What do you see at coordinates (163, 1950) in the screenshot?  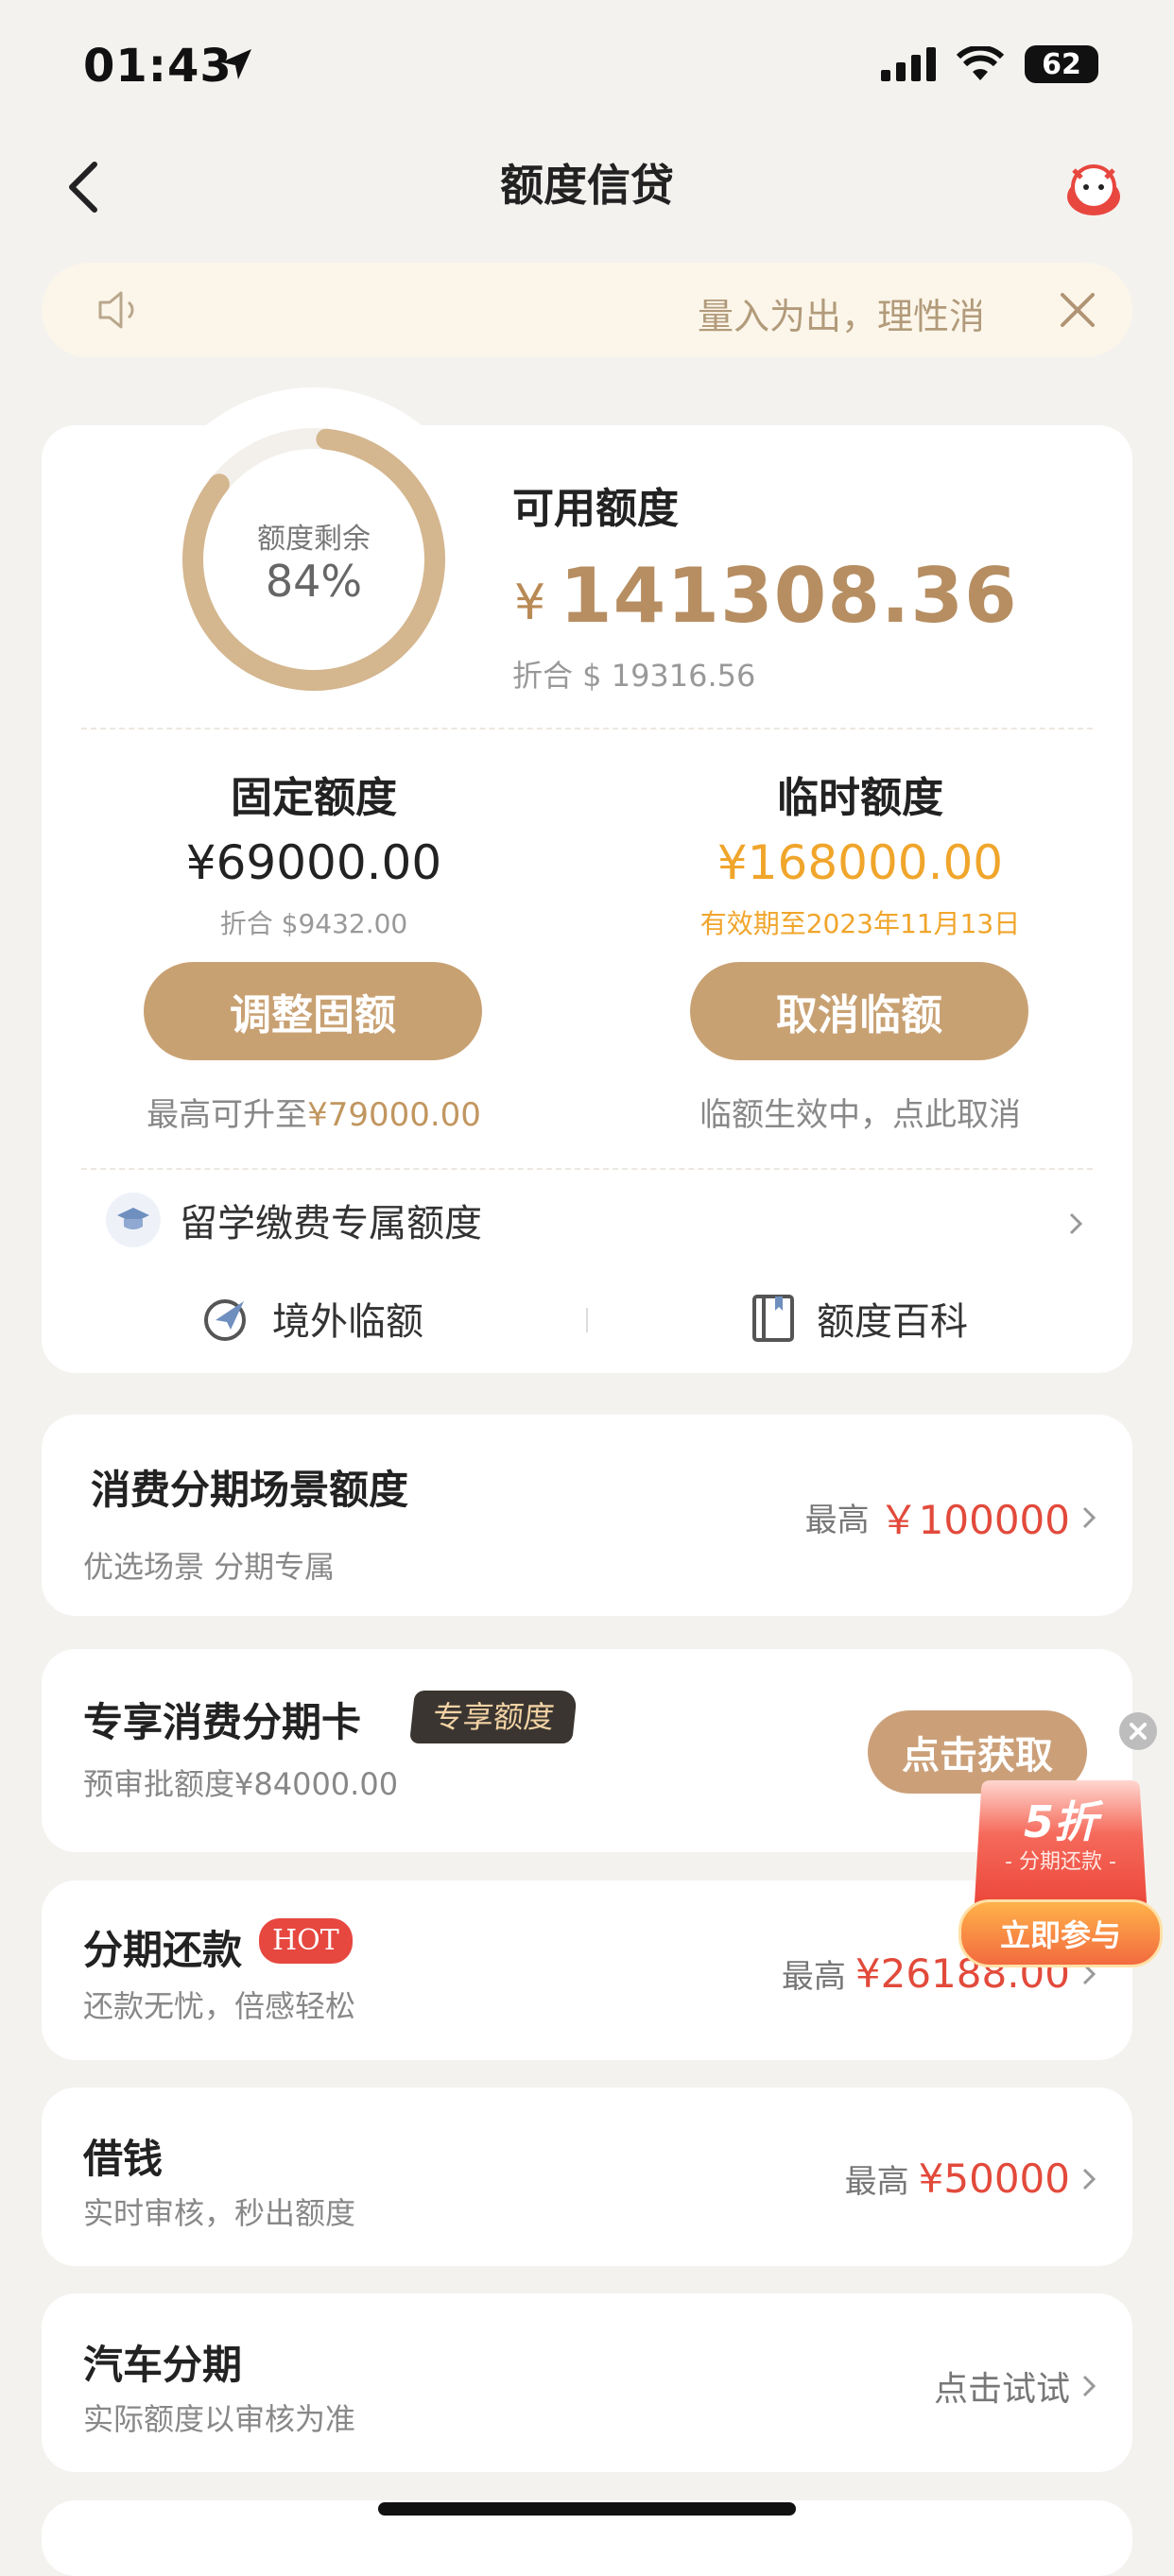 I see `repay-title: 分期还款` at bounding box center [163, 1950].